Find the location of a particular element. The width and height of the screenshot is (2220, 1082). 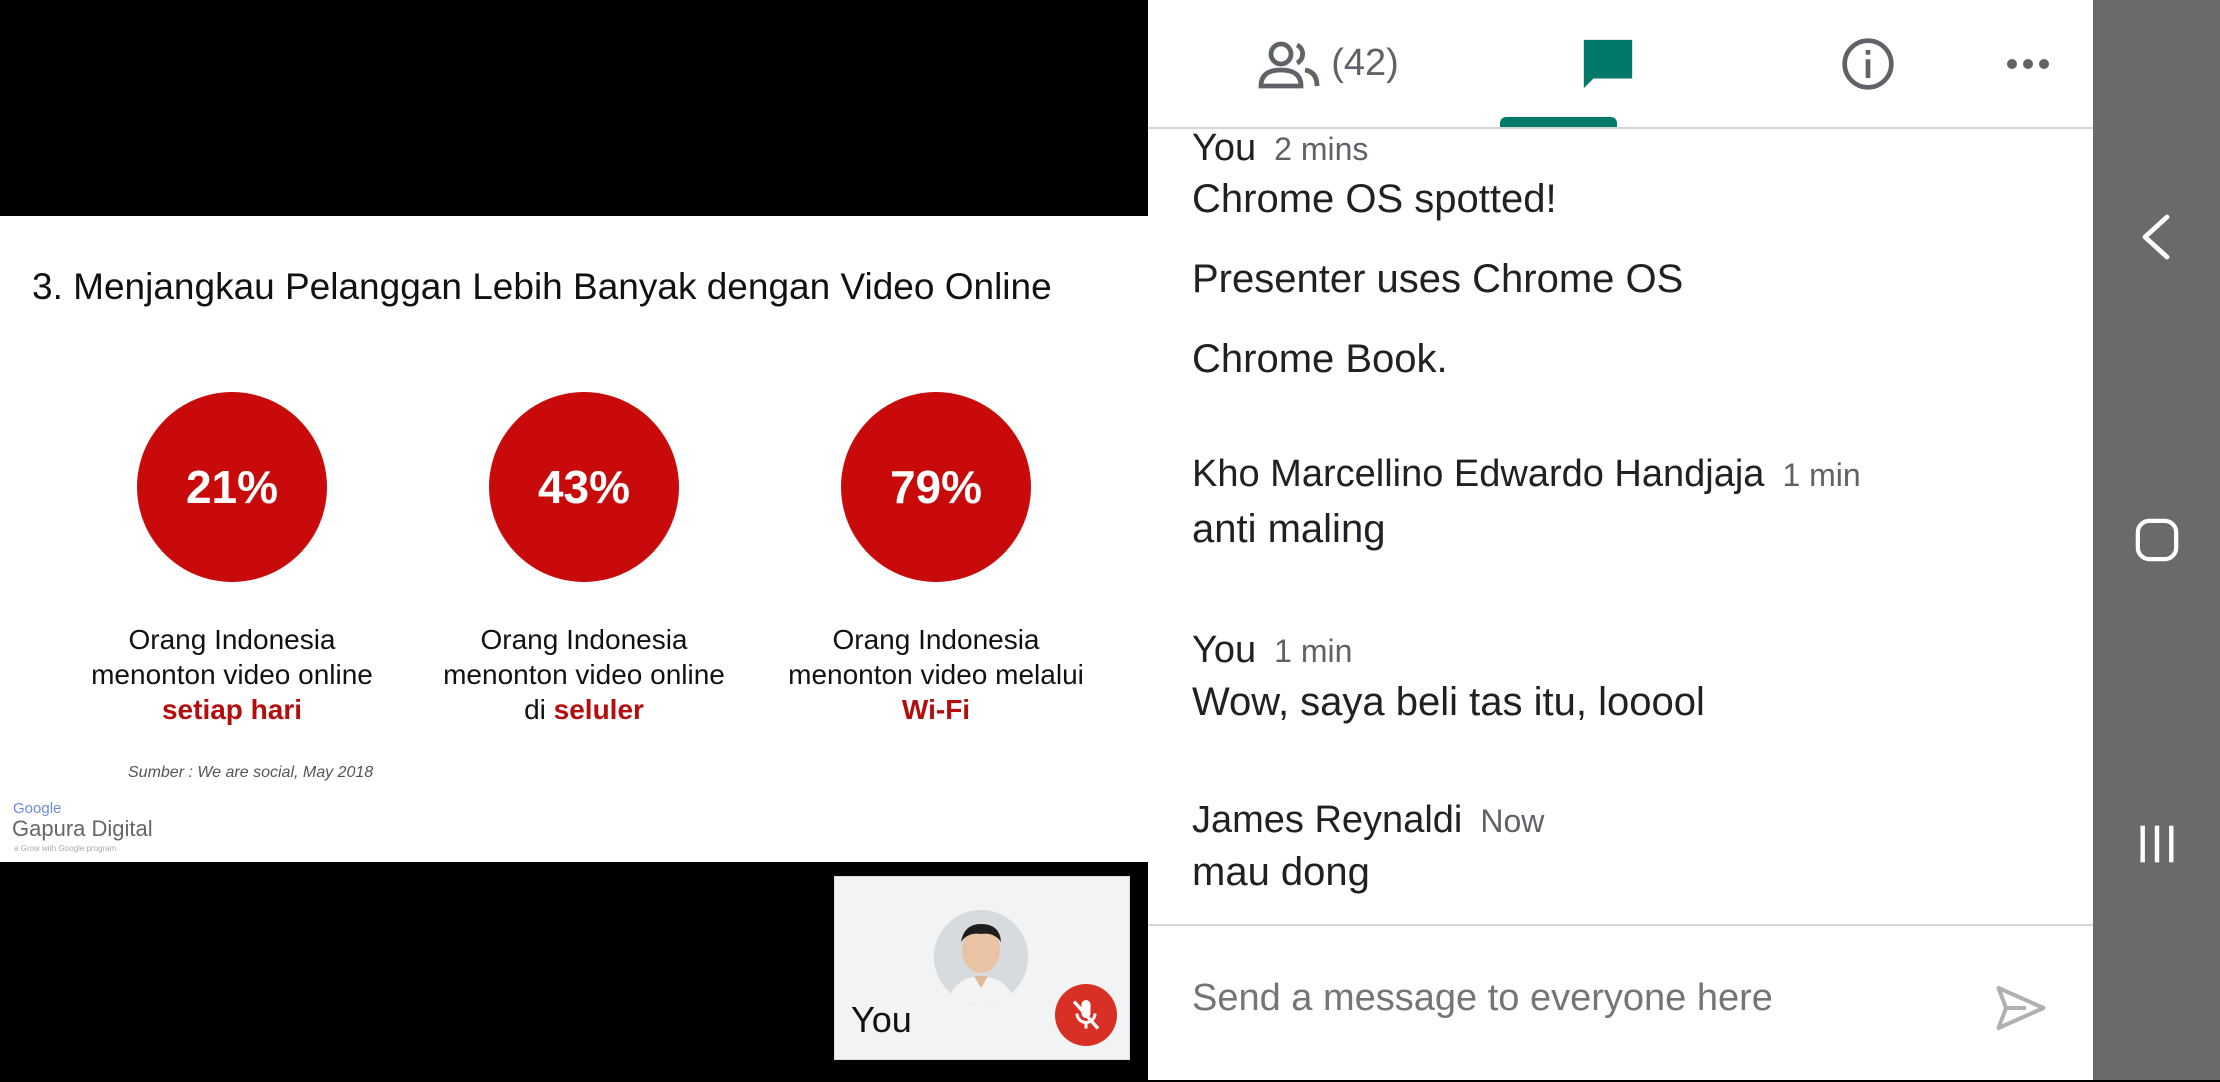

logo-tagline: a Grow with Google program is located at coordinates (65, 848).